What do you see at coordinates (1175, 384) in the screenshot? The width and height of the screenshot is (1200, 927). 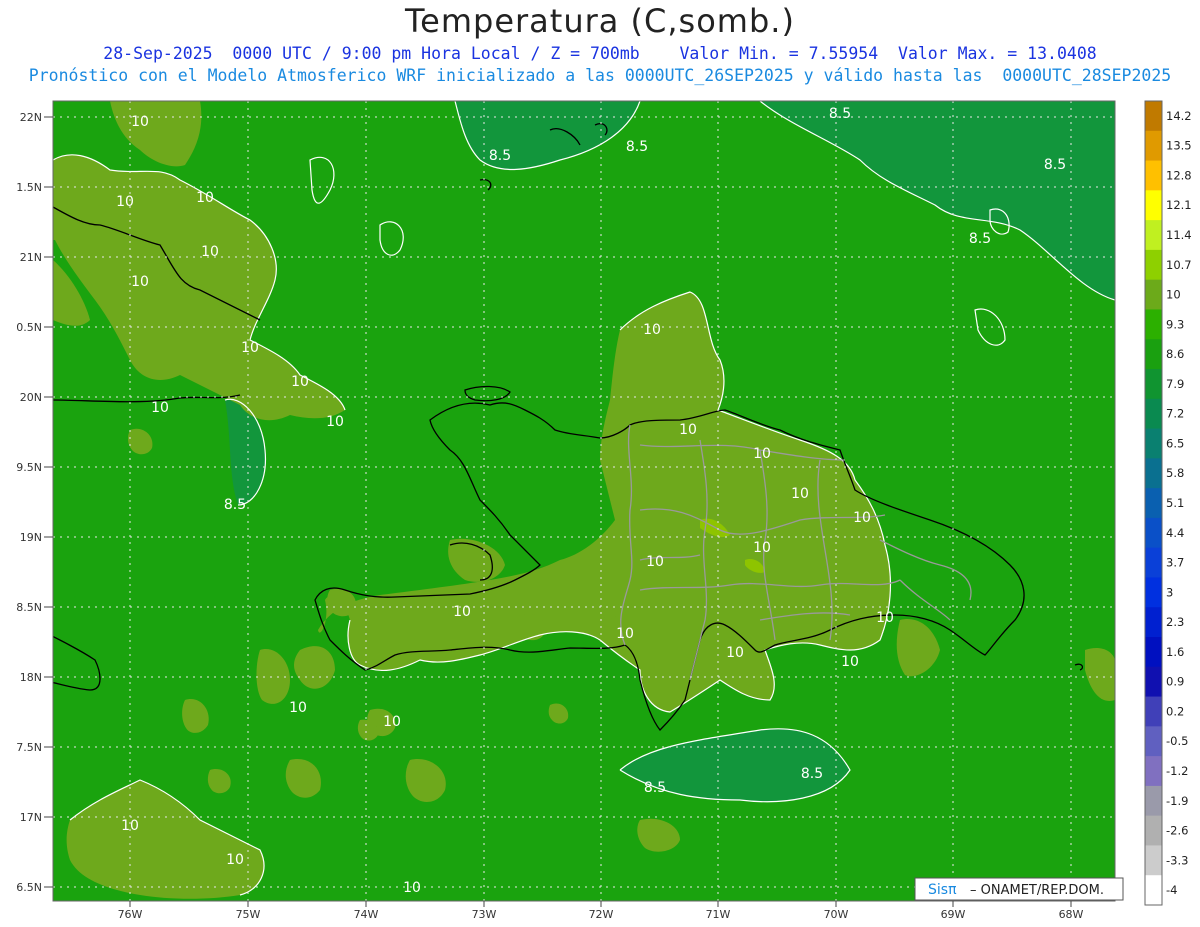 I see `colorbar-label: 7.9` at bounding box center [1175, 384].